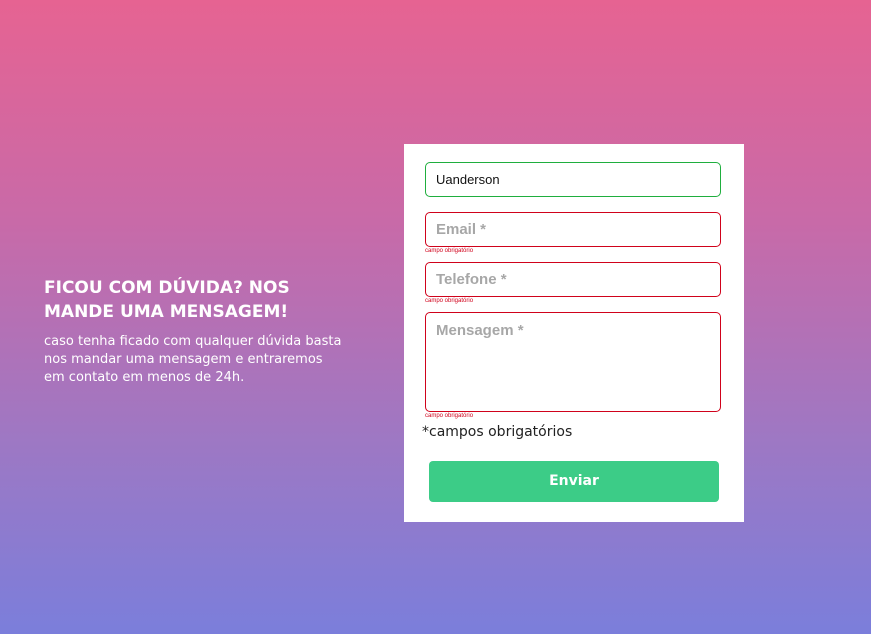 This screenshot has width=871, height=634. Describe the element at coordinates (480, 330) in the screenshot. I see `message-textarea-placeholder: Mensagem *` at that location.